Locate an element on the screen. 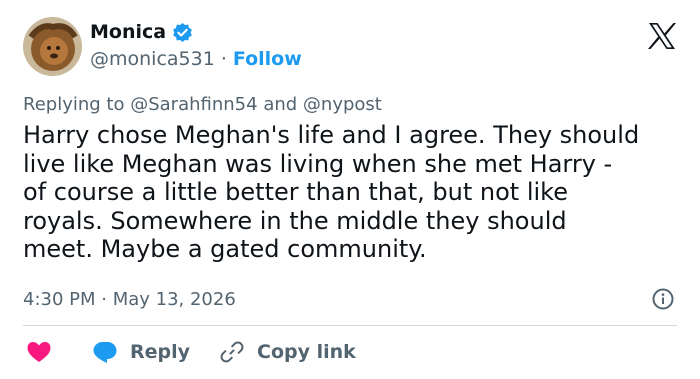 This screenshot has width=700, height=379. reply-label: Reply is located at coordinates (160, 352).